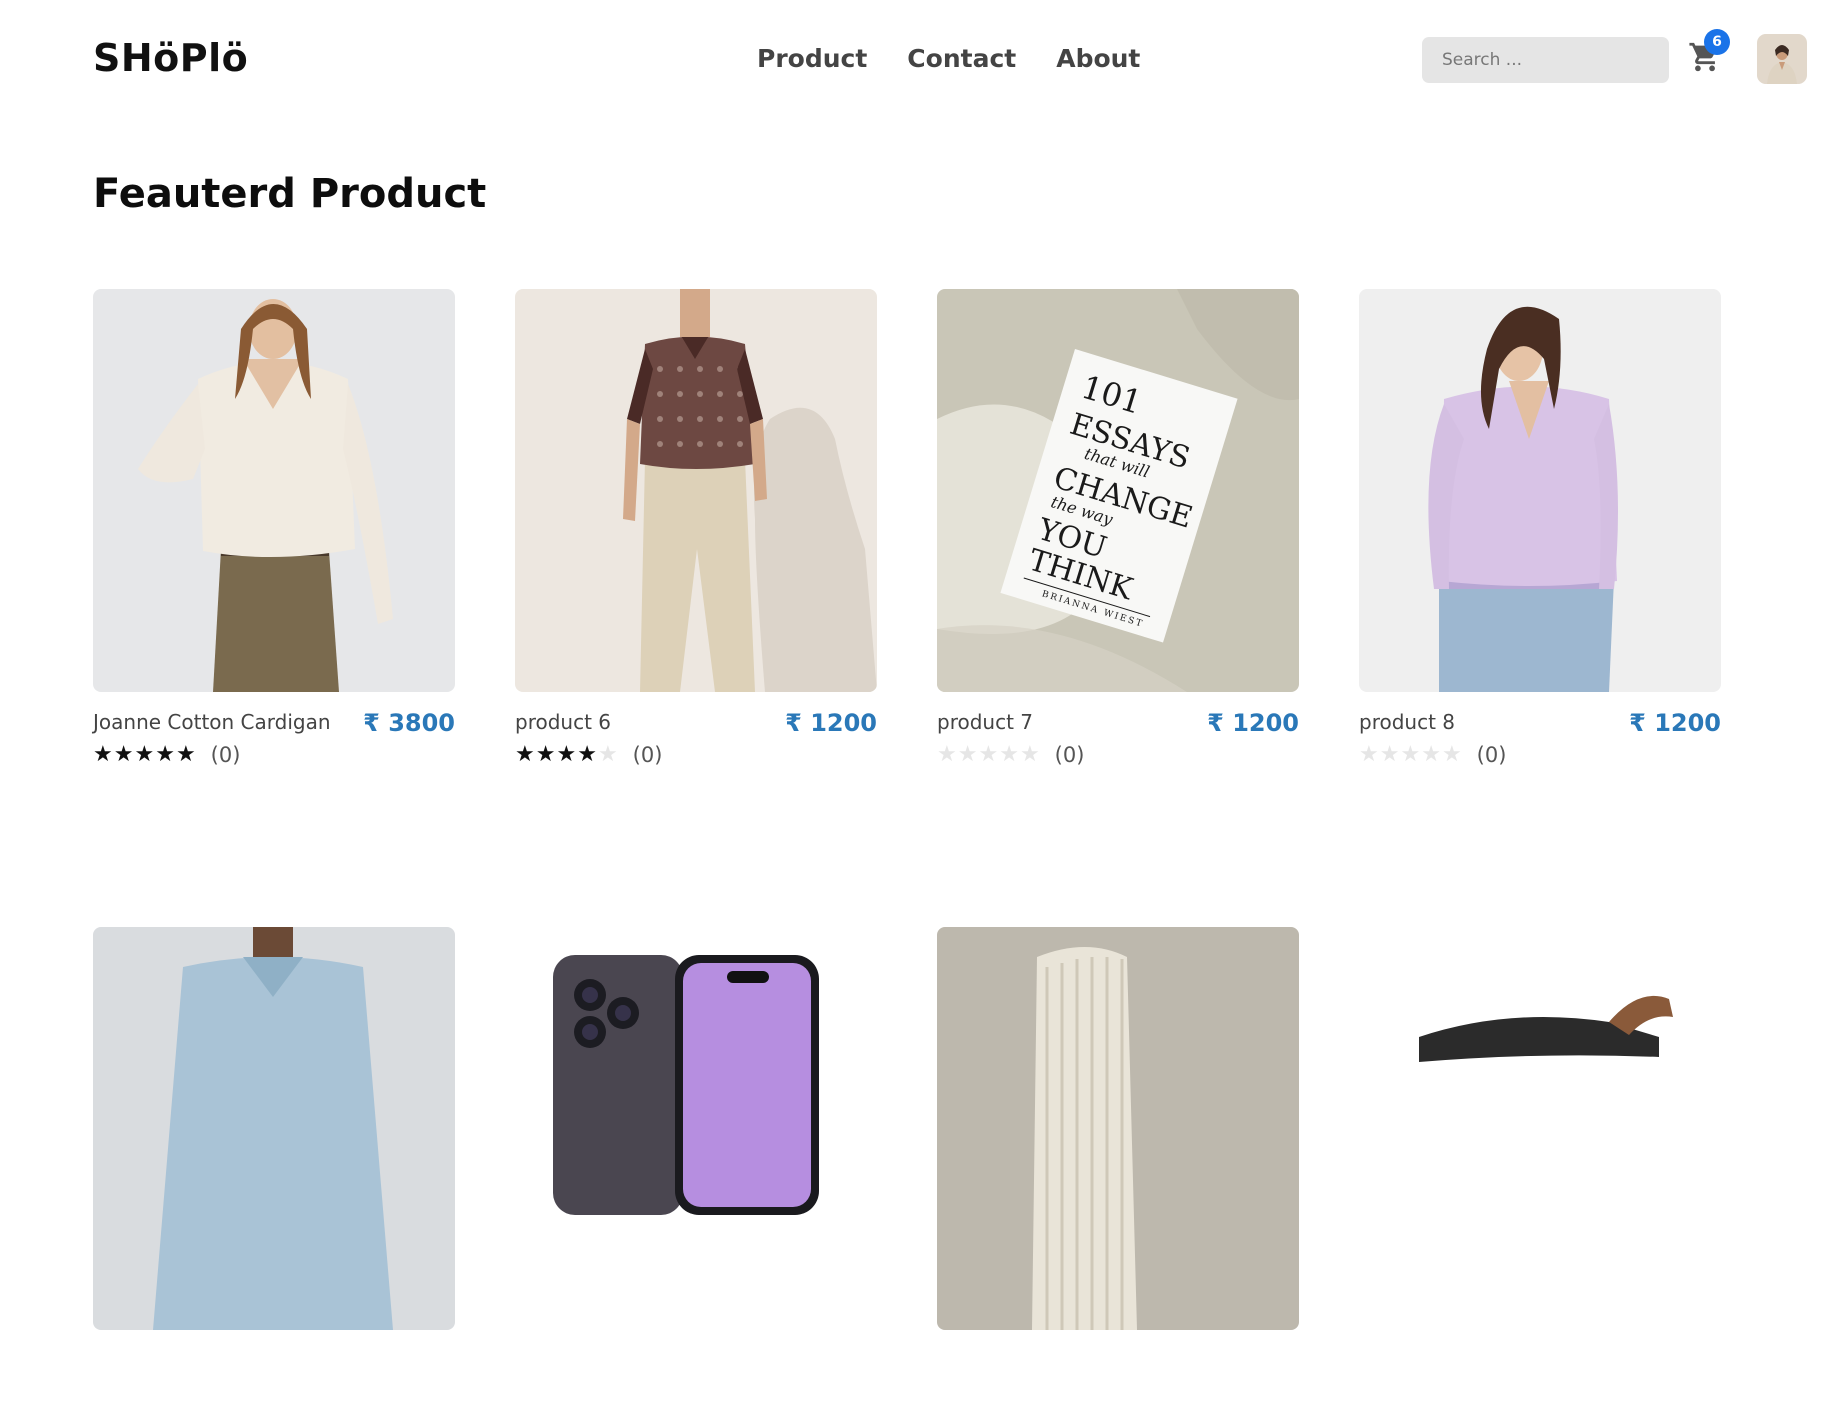 This screenshot has width=1836, height=1418. What do you see at coordinates (985, 722) in the screenshot?
I see `product-name: product 7` at bounding box center [985, 722].